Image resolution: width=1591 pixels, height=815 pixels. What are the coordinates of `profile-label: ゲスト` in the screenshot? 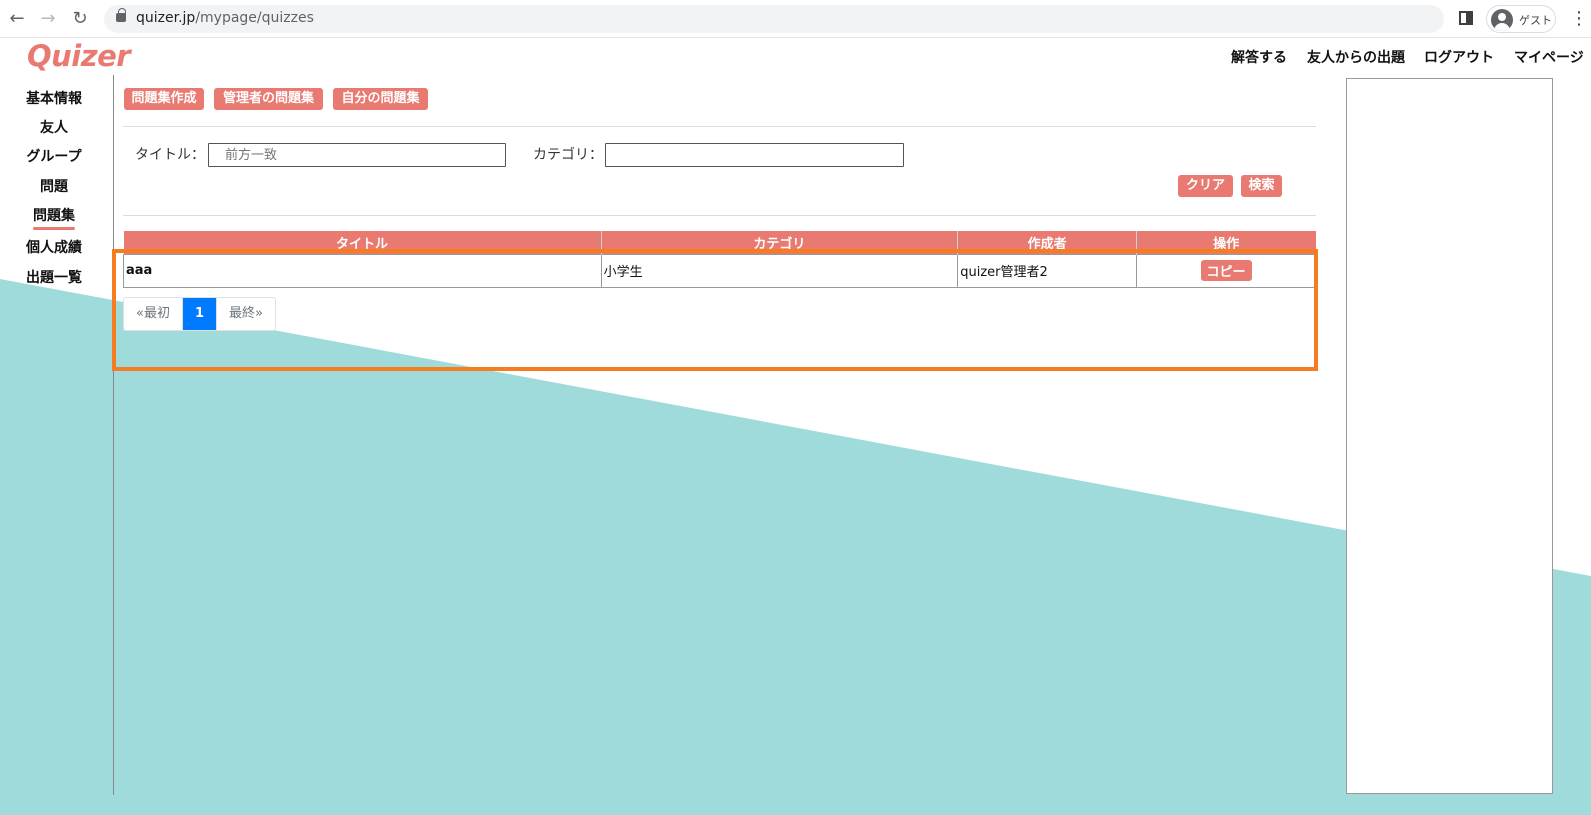 It's located at (1535, 20).